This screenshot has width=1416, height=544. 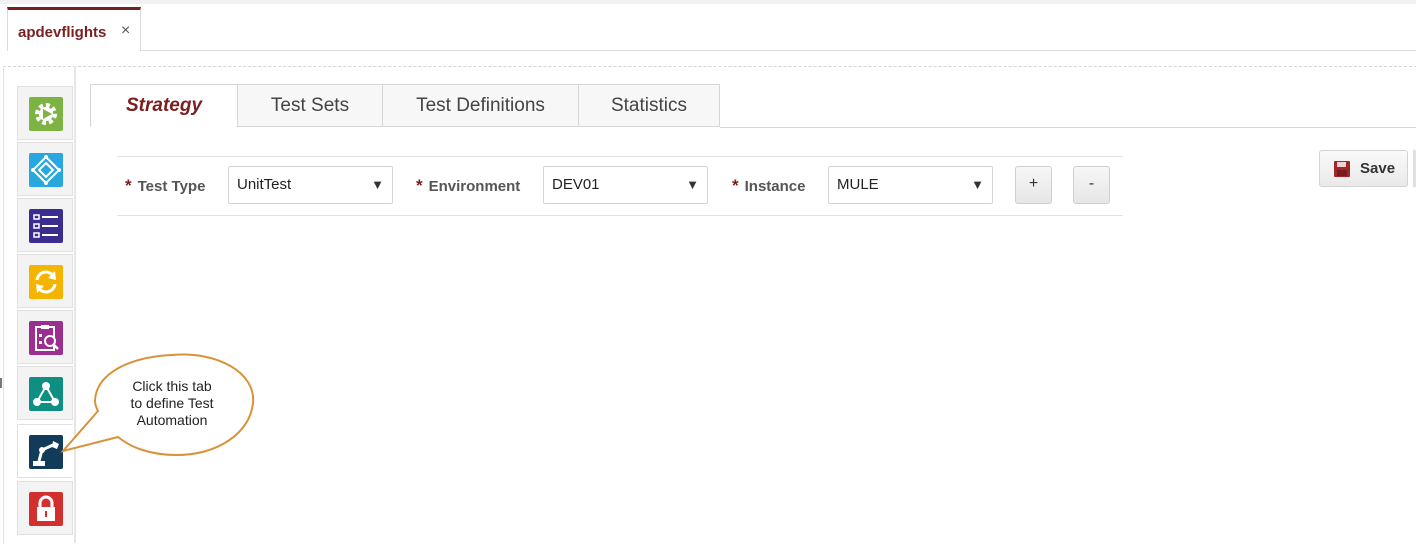 I want to click on run-gear-icon, so click(x=46, y=114).